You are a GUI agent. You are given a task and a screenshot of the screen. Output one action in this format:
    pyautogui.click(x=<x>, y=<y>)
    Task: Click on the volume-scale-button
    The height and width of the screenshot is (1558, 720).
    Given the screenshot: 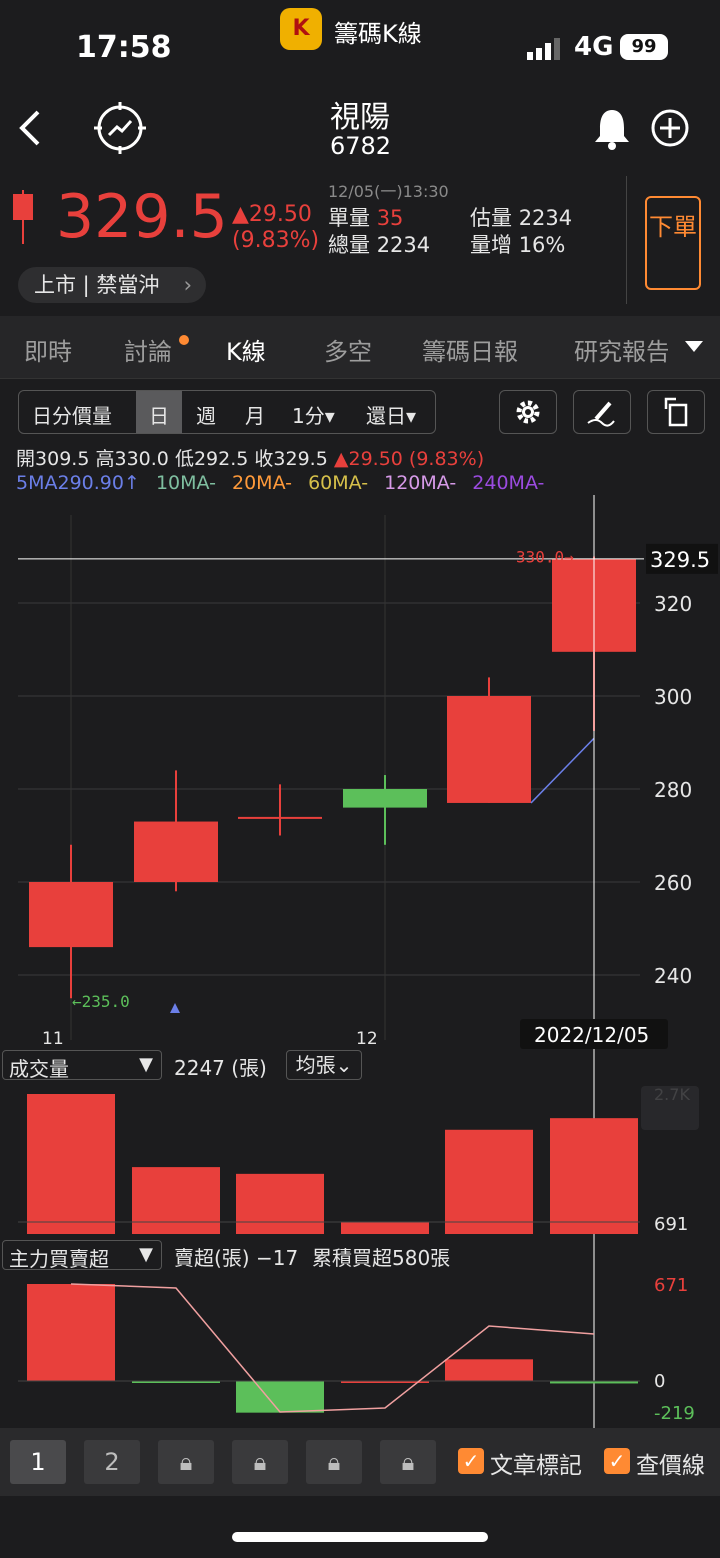 What is the action you would take?
    pyautogui.click(x=670, y=1108)
    